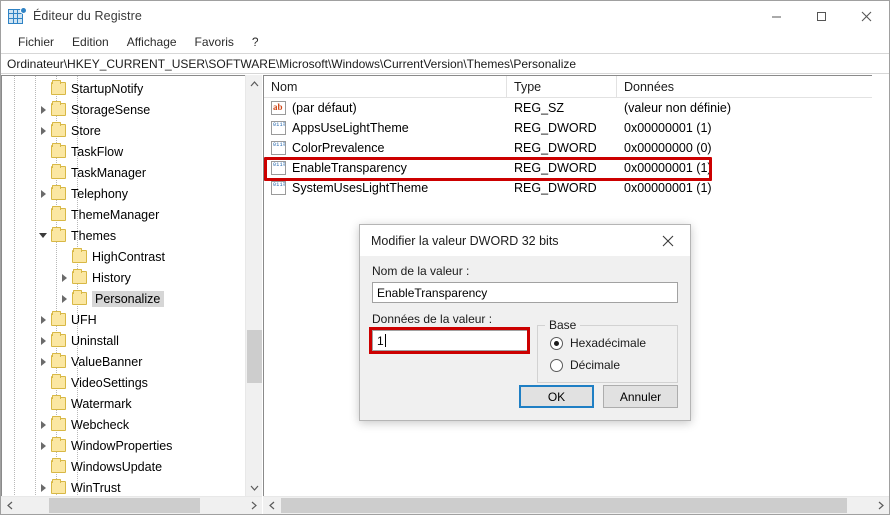  Describe the element at coordinates (9, 505) in the screenshot. I see `tree-hscroll-left-icon` at that location.